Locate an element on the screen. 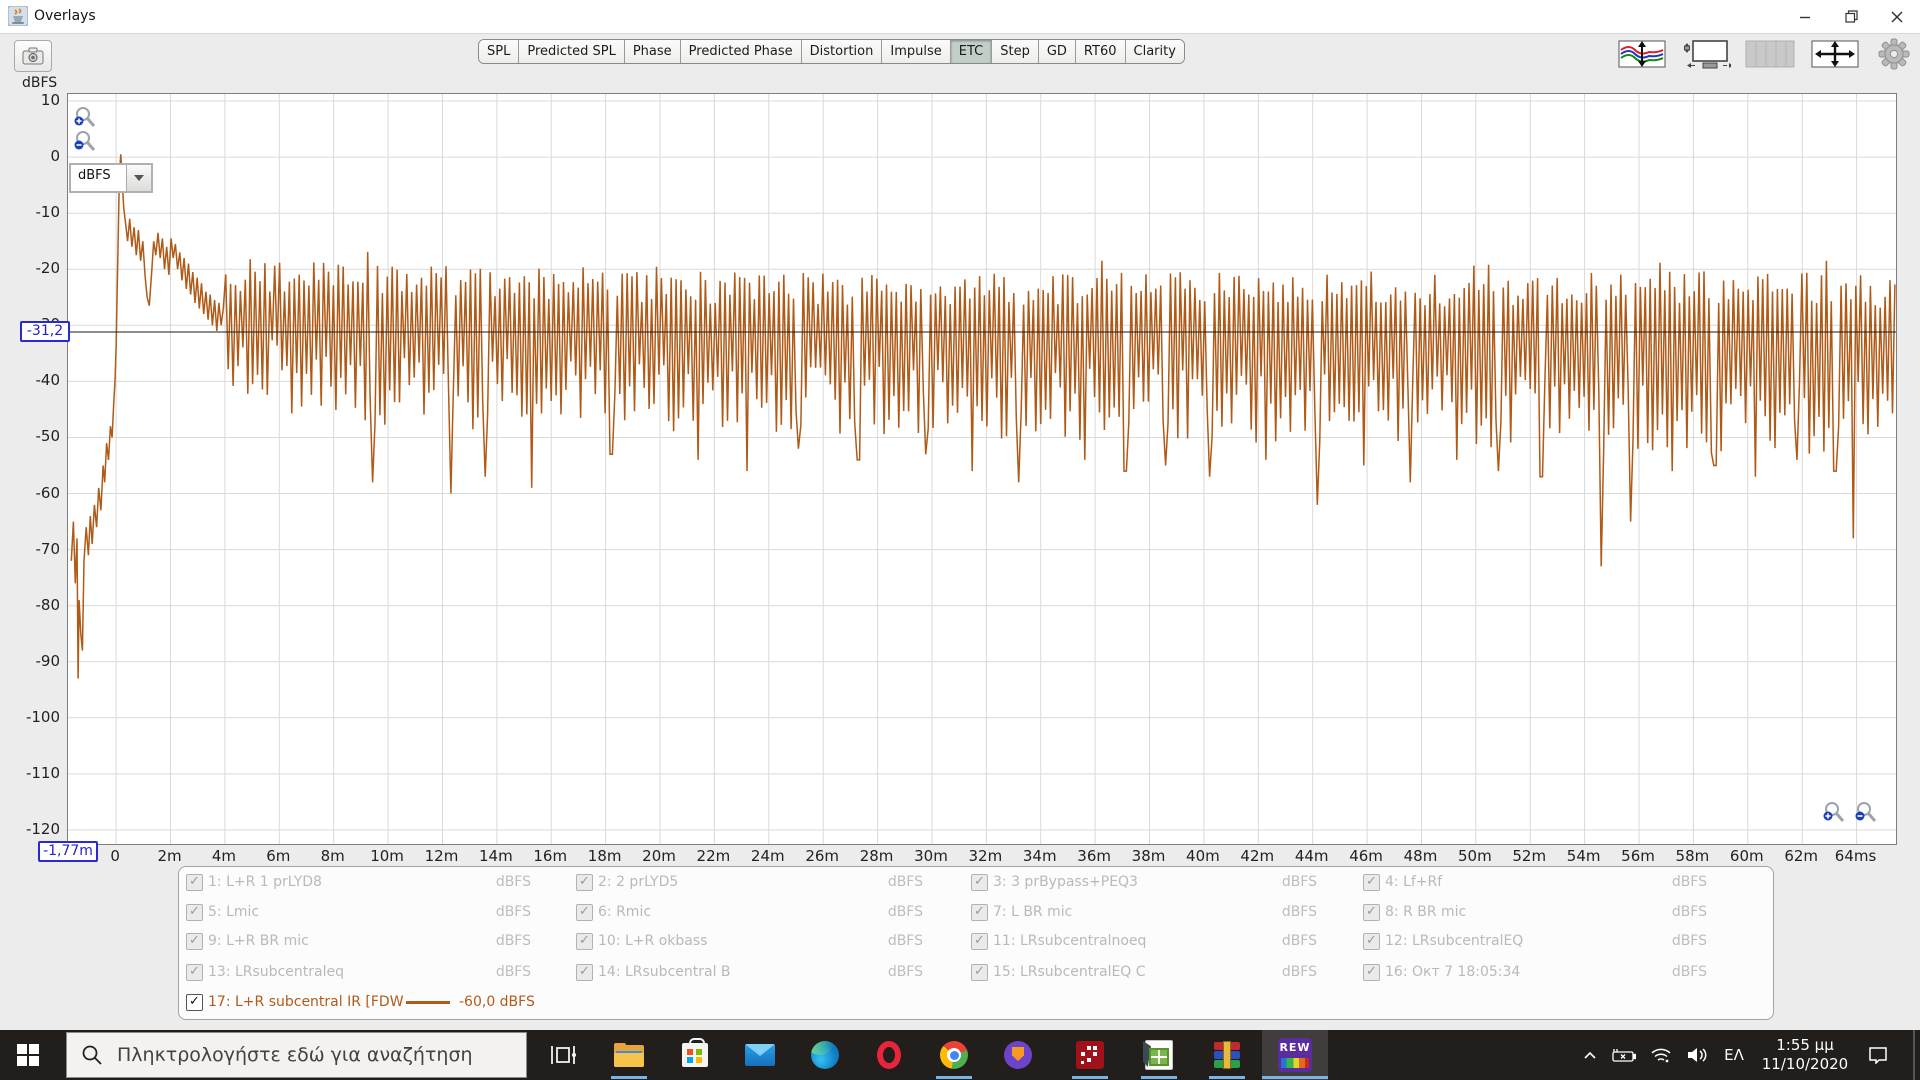  y-tick-label: -120 is located at coordinates (42, 829).